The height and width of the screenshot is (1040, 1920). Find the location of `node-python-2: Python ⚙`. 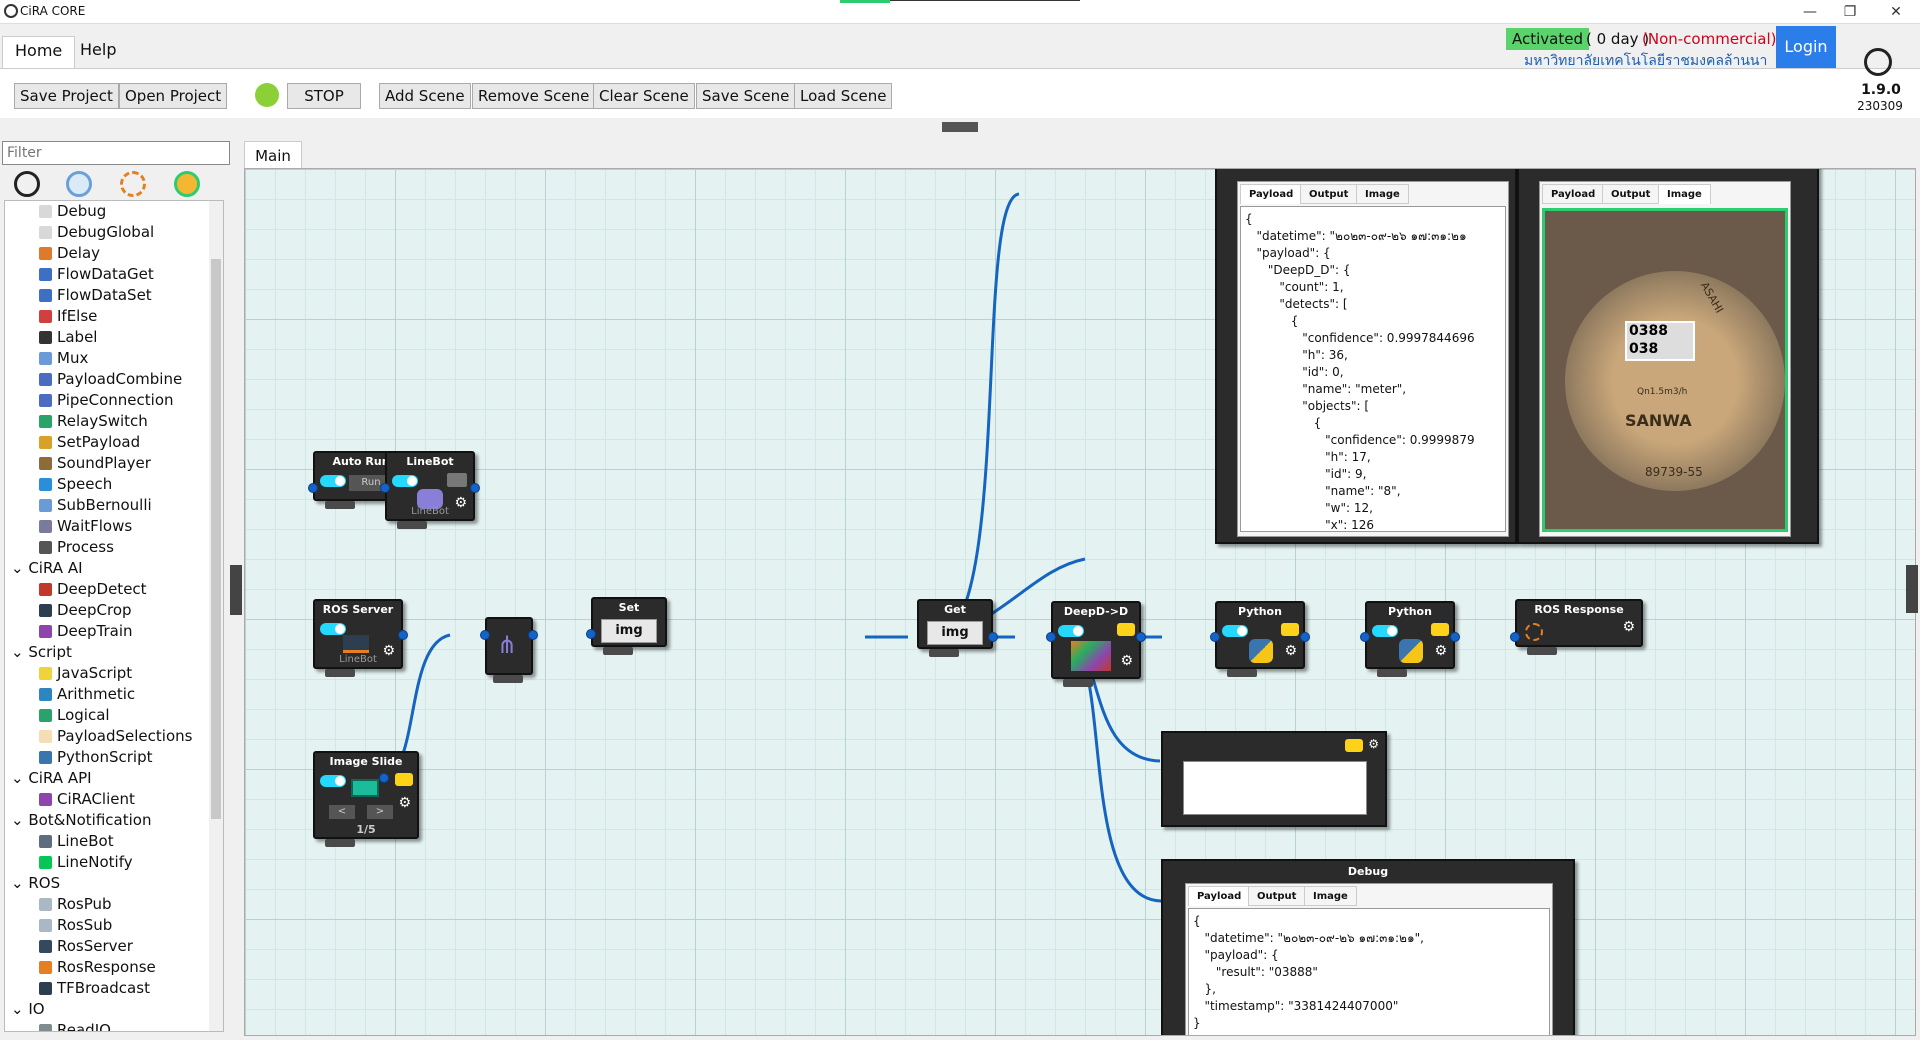

node-python-2: Python ⚙ is located at coordinates (1410, 639).